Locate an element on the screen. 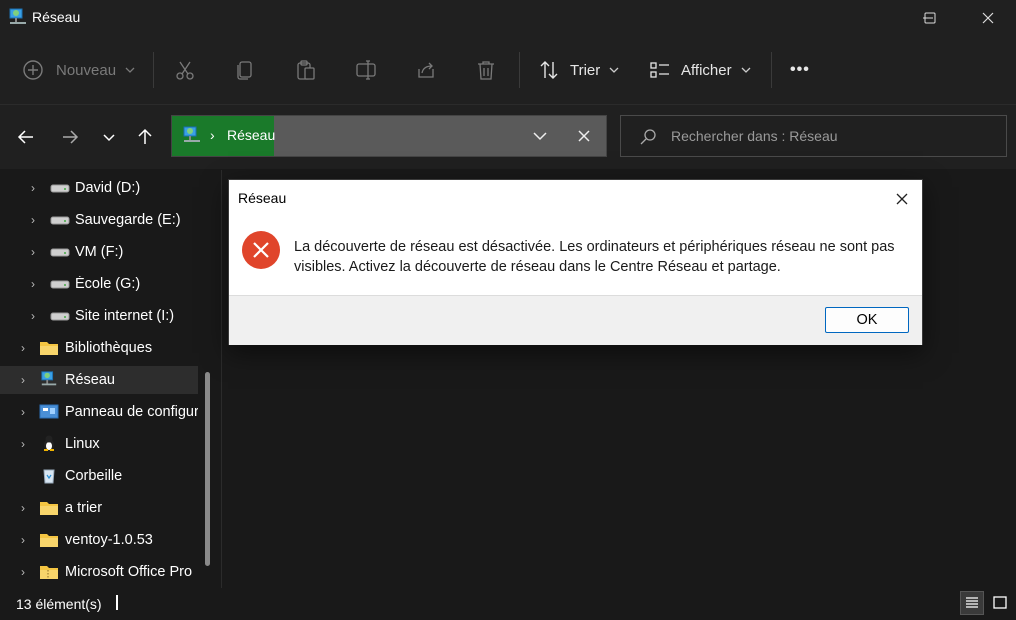 This screenshot has height=620, width=1016. sidebar-item-drive-g: › École (G:) is located at coordinates (99, 284).